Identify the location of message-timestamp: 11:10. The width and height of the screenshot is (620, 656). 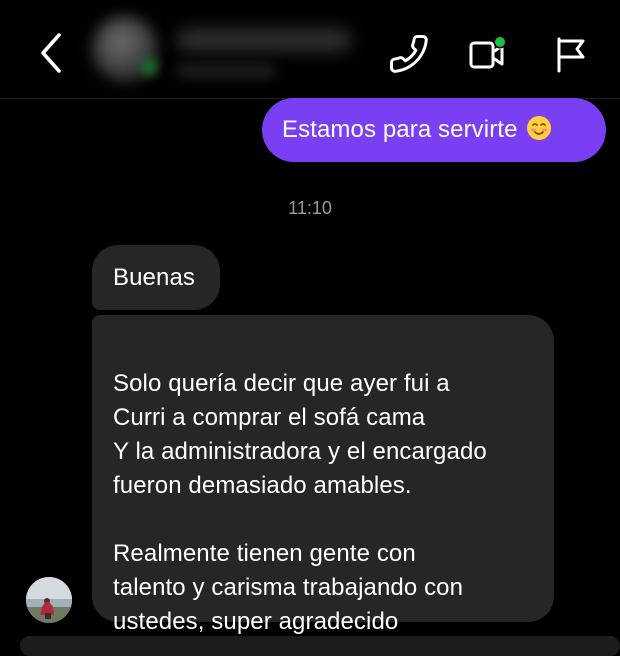
(310, 208).